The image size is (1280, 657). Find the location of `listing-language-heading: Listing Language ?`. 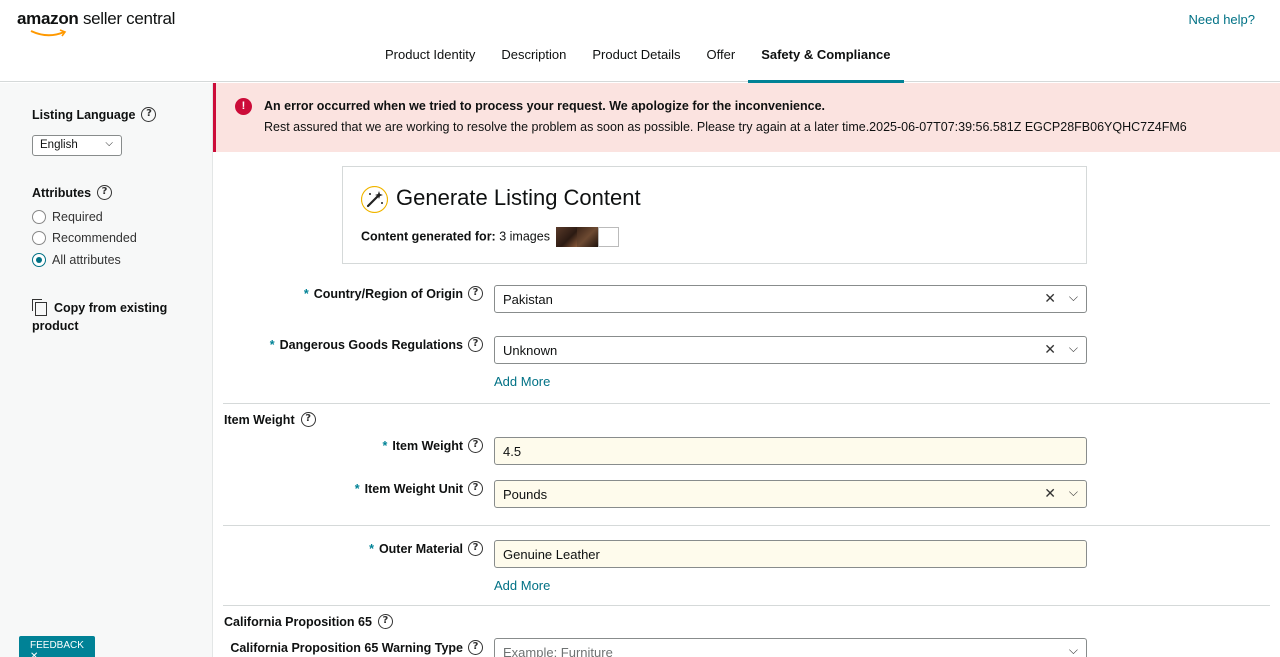

listing-language-heading: Listing Language ? is located at coordinates (94, 114).